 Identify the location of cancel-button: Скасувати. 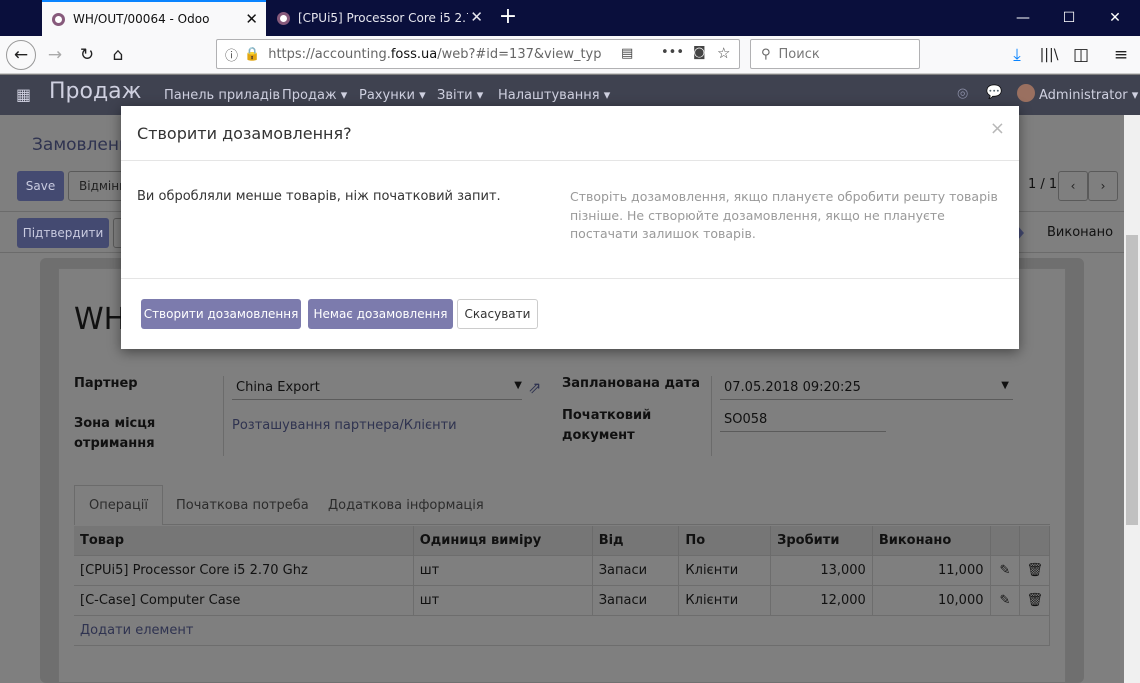
(497, 314).